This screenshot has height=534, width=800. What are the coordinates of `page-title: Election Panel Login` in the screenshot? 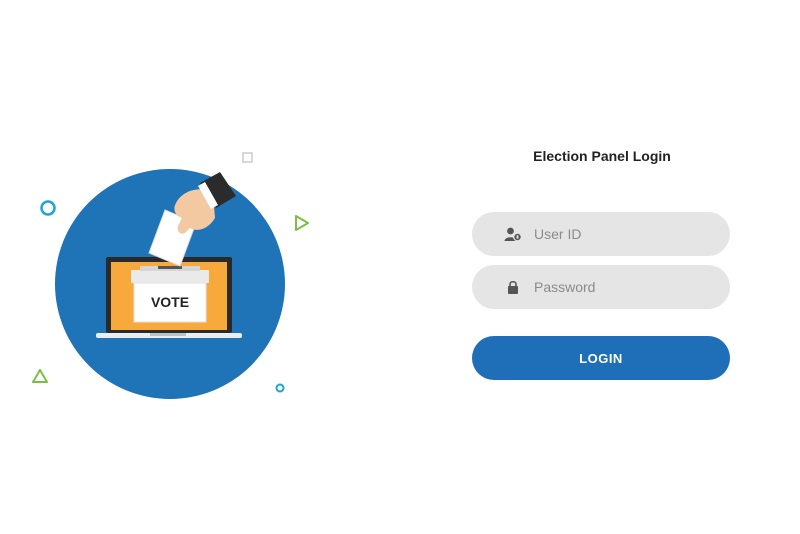 It's located at (602, 156).